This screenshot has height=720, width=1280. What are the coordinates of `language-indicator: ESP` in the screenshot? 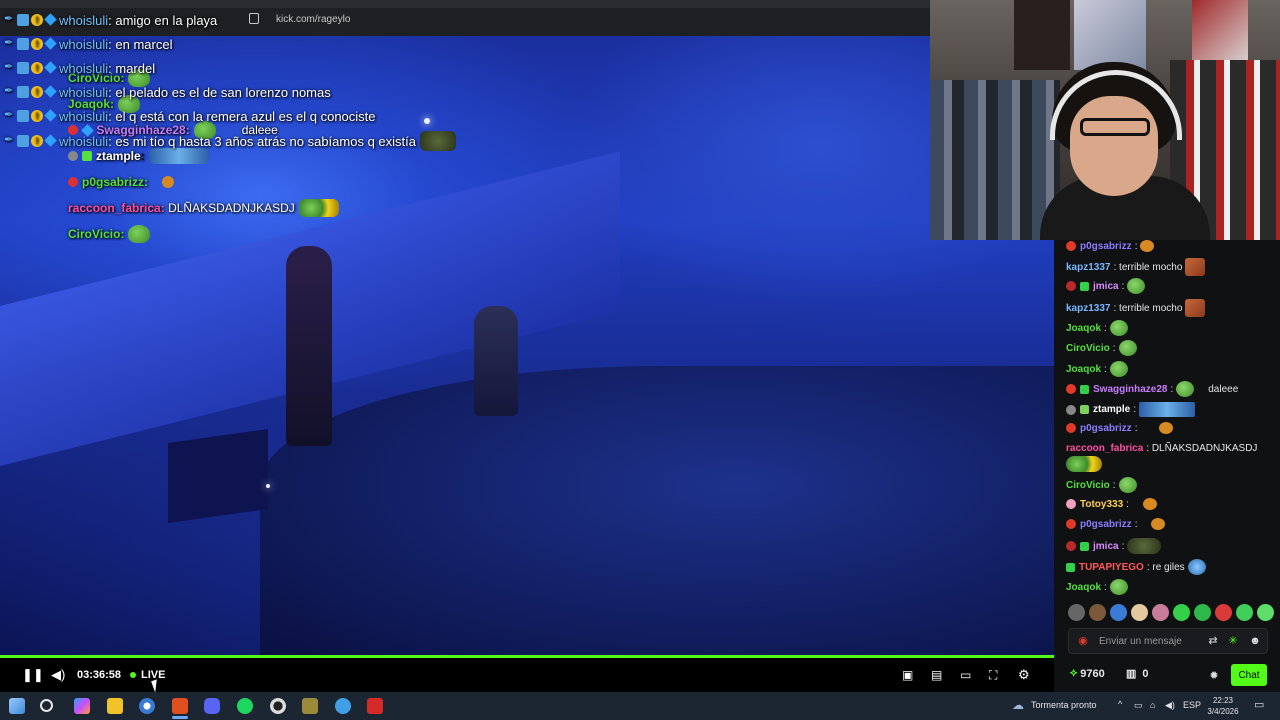 It's located at (1192, 705).